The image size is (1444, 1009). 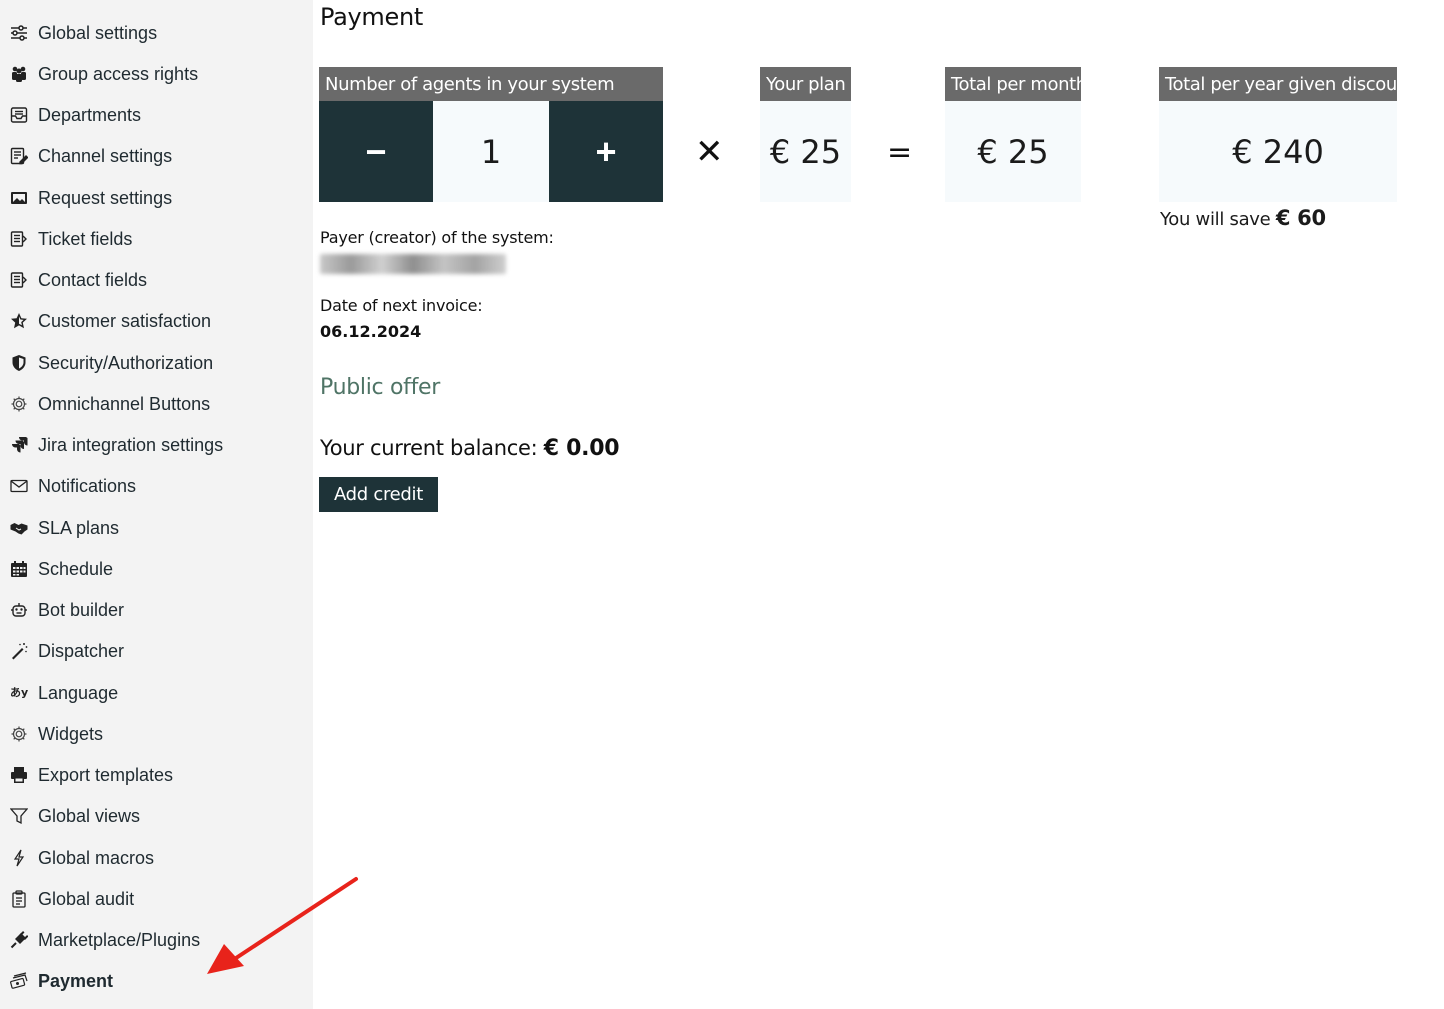 I want to click on add-credit-button: Add credit, so click(x=378, y=494).